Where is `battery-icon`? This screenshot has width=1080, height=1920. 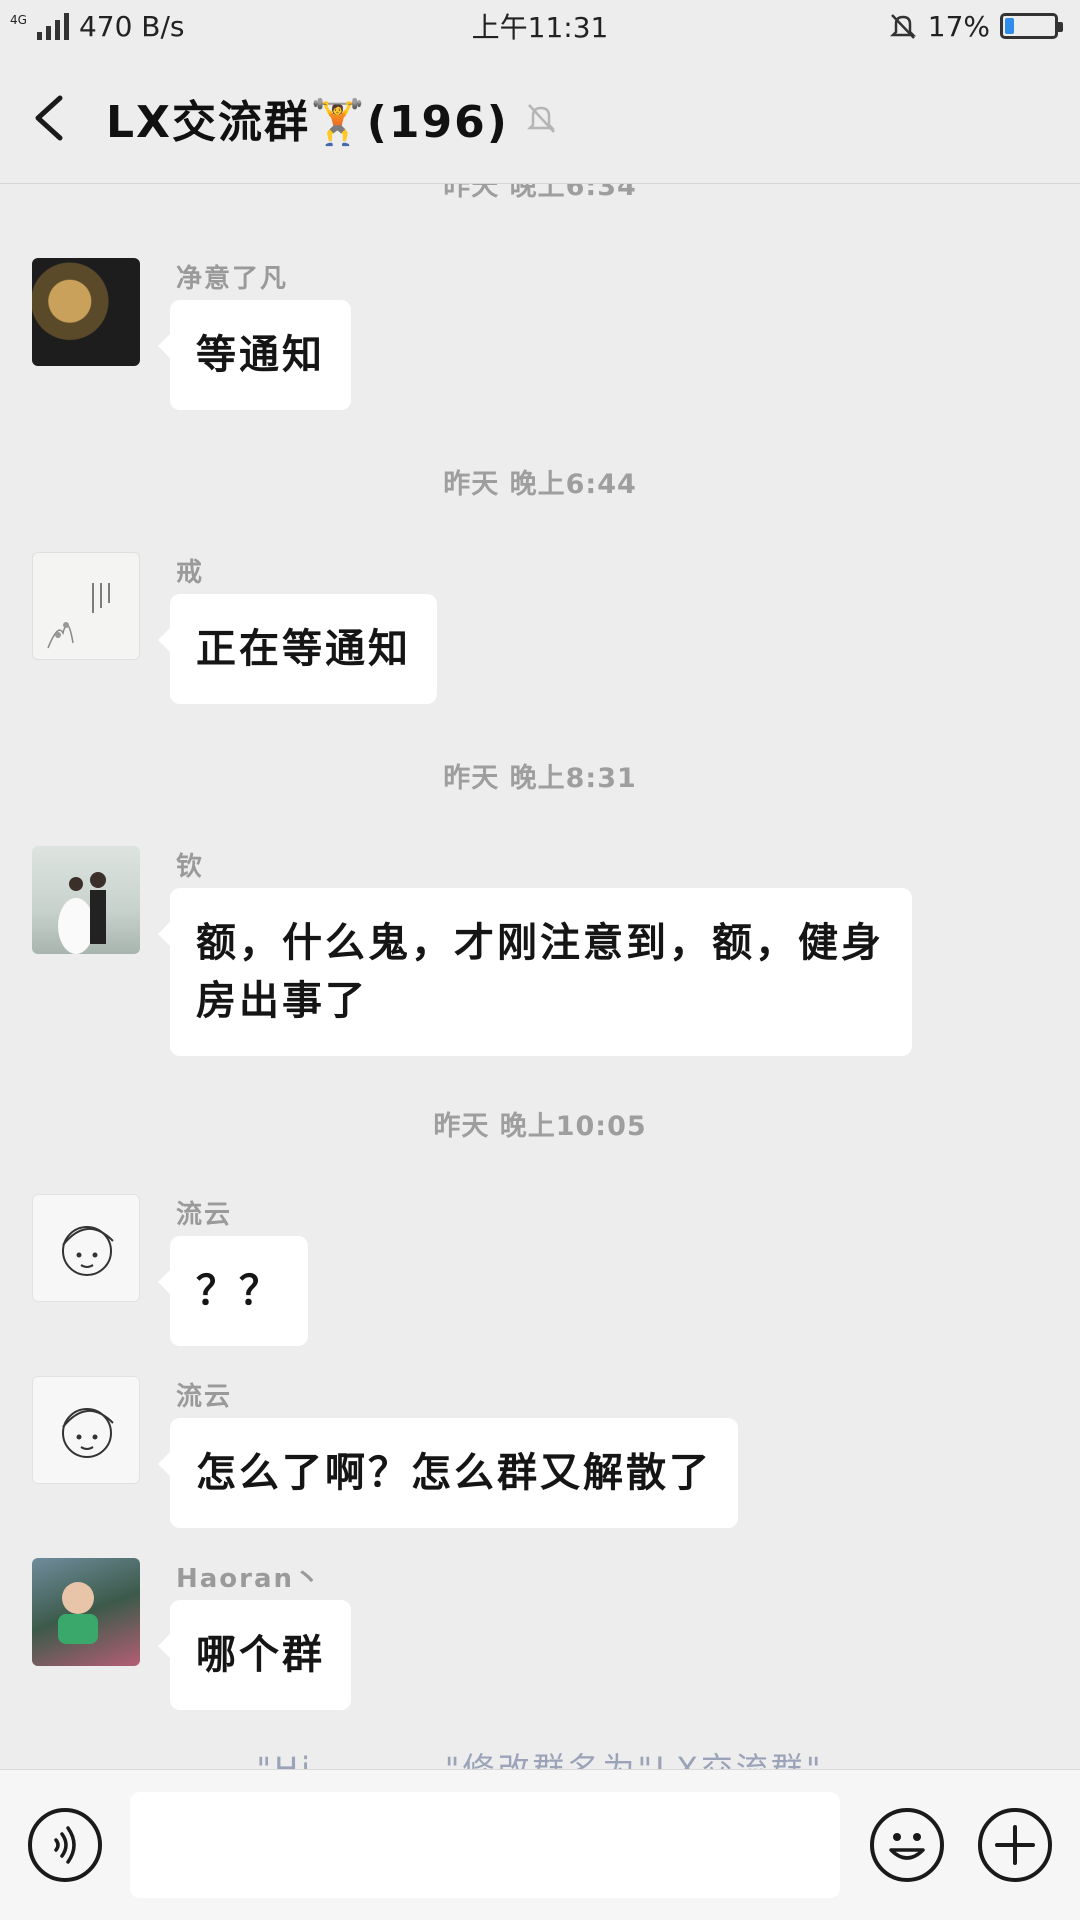 battery-icon is located at coordinates (1031, 26).